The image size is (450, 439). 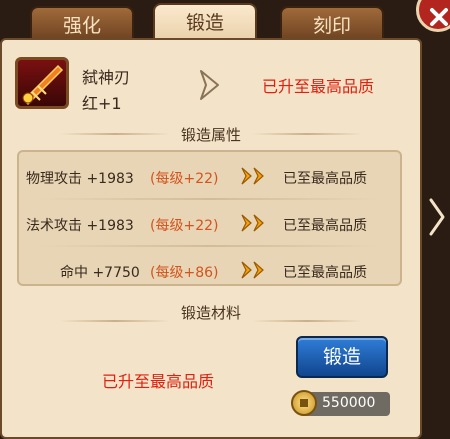 I want to click on attr-physical-bonus: (每级+22), so click(x=184, y=179).